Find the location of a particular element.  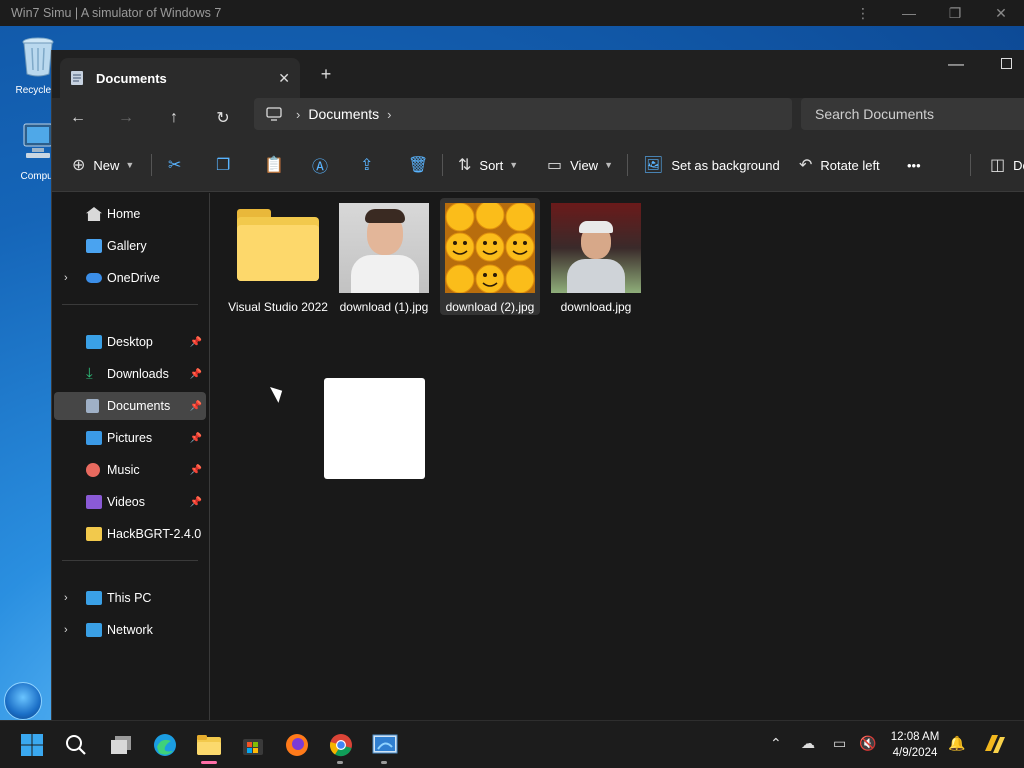

copy-button: ❐ is located at coordinates (227, 165).